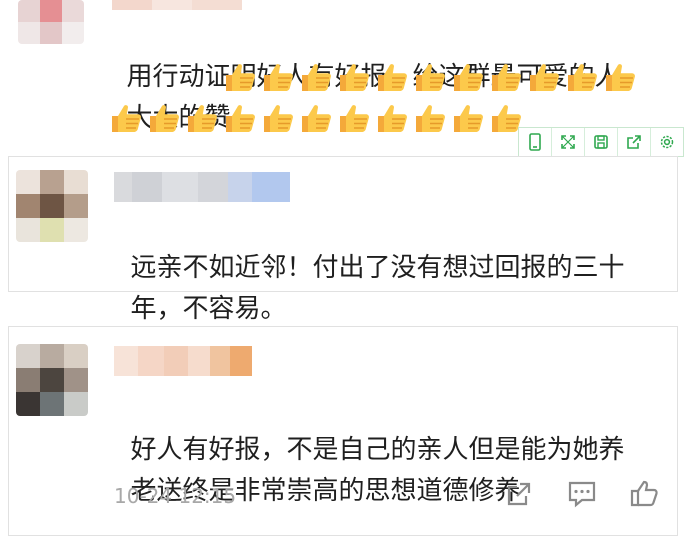 The width and height of the screenshot is (687, 536). Describe the element at coordinates (535, 142) in the screenshot. I see `phone-icon` at that location.